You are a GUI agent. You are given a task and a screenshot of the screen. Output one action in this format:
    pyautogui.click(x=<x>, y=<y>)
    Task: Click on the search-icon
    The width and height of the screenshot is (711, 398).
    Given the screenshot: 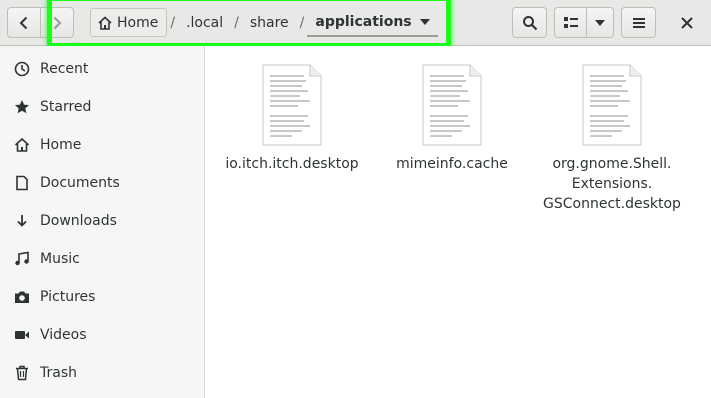 What is the action you would take?
    pyautogui.click(x=529, y=22)
    